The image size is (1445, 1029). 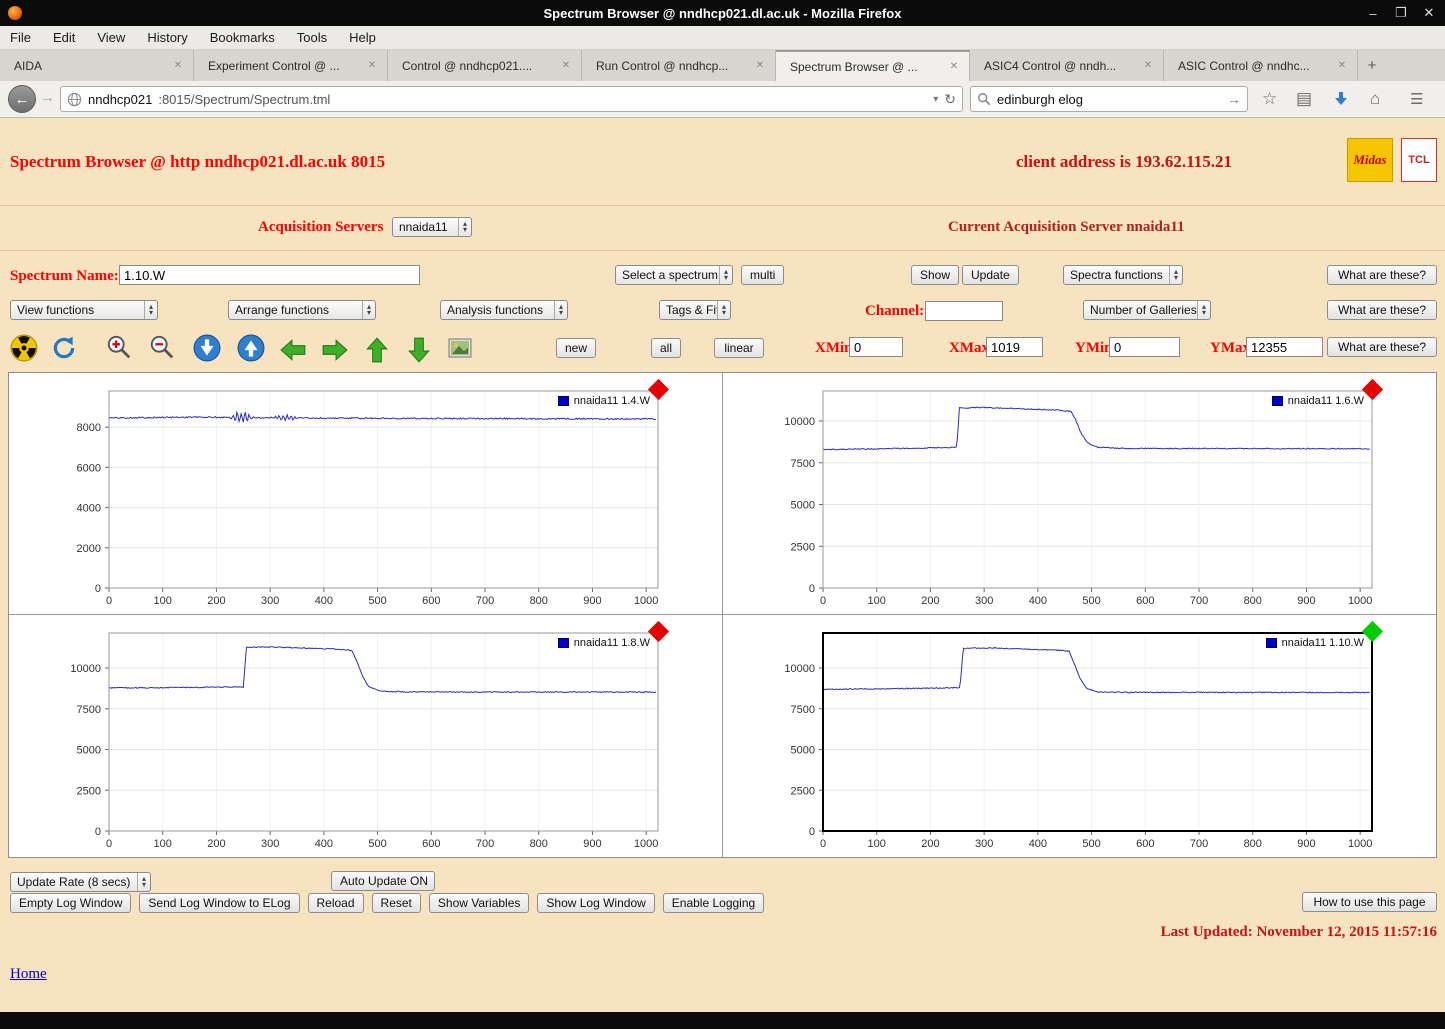 I want to click on update-rate-dropdown: Update Rate (8 secs), so click(x=80, y=882).